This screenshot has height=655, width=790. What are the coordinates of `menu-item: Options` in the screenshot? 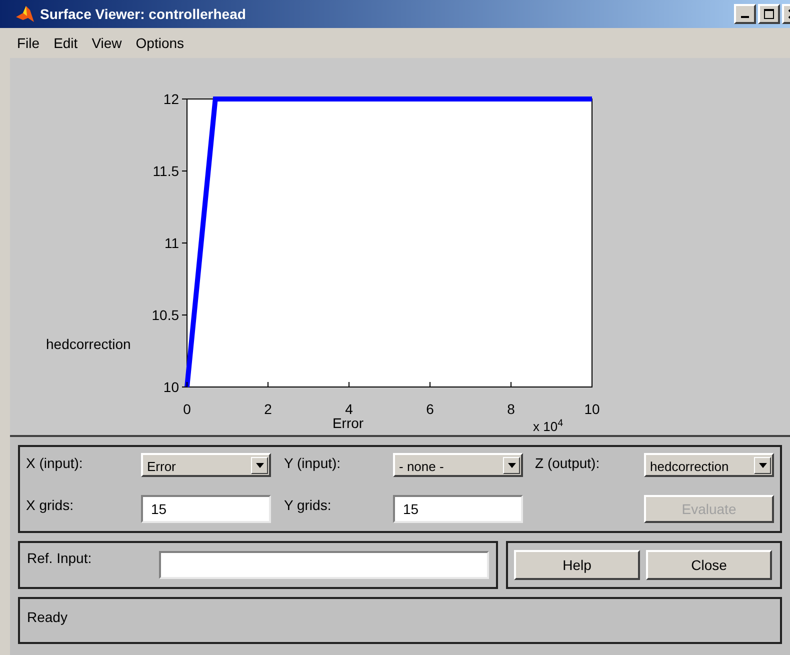 It's located at (160, 43).